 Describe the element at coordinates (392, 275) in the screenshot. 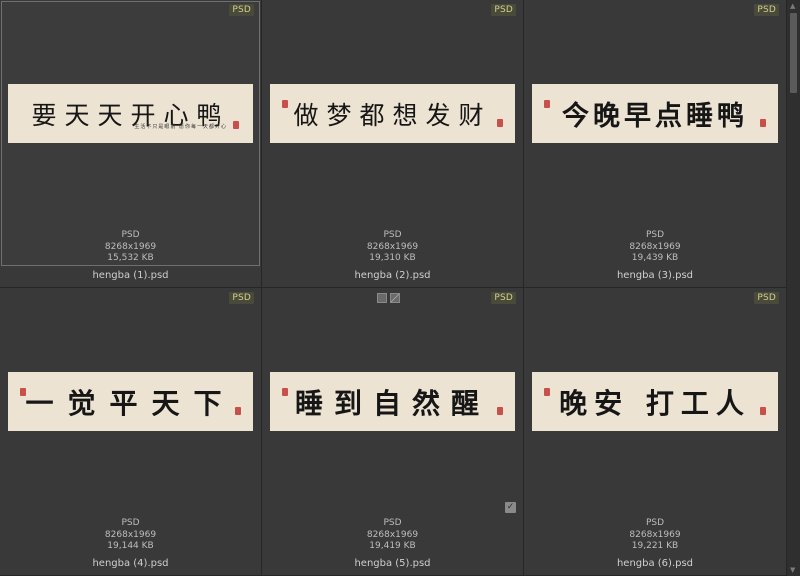

I see `file-name: hengba (2).psd` at that location.